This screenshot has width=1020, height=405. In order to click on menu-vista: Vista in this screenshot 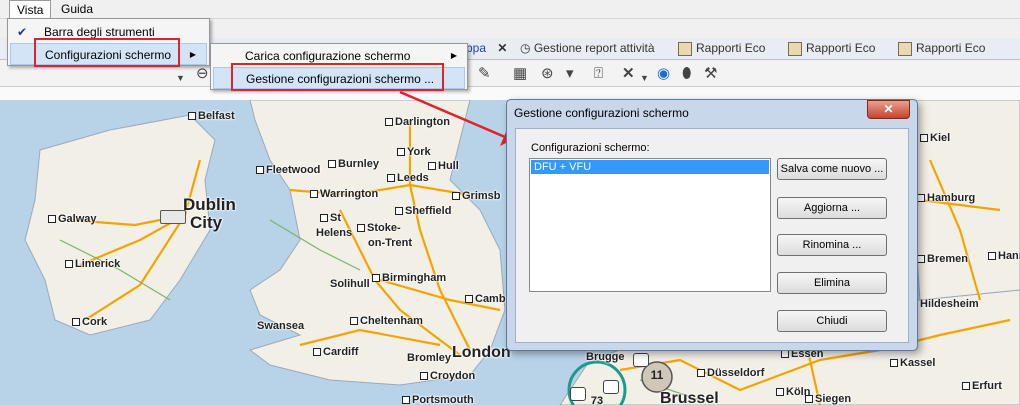, I will do `click(30, 9)`.